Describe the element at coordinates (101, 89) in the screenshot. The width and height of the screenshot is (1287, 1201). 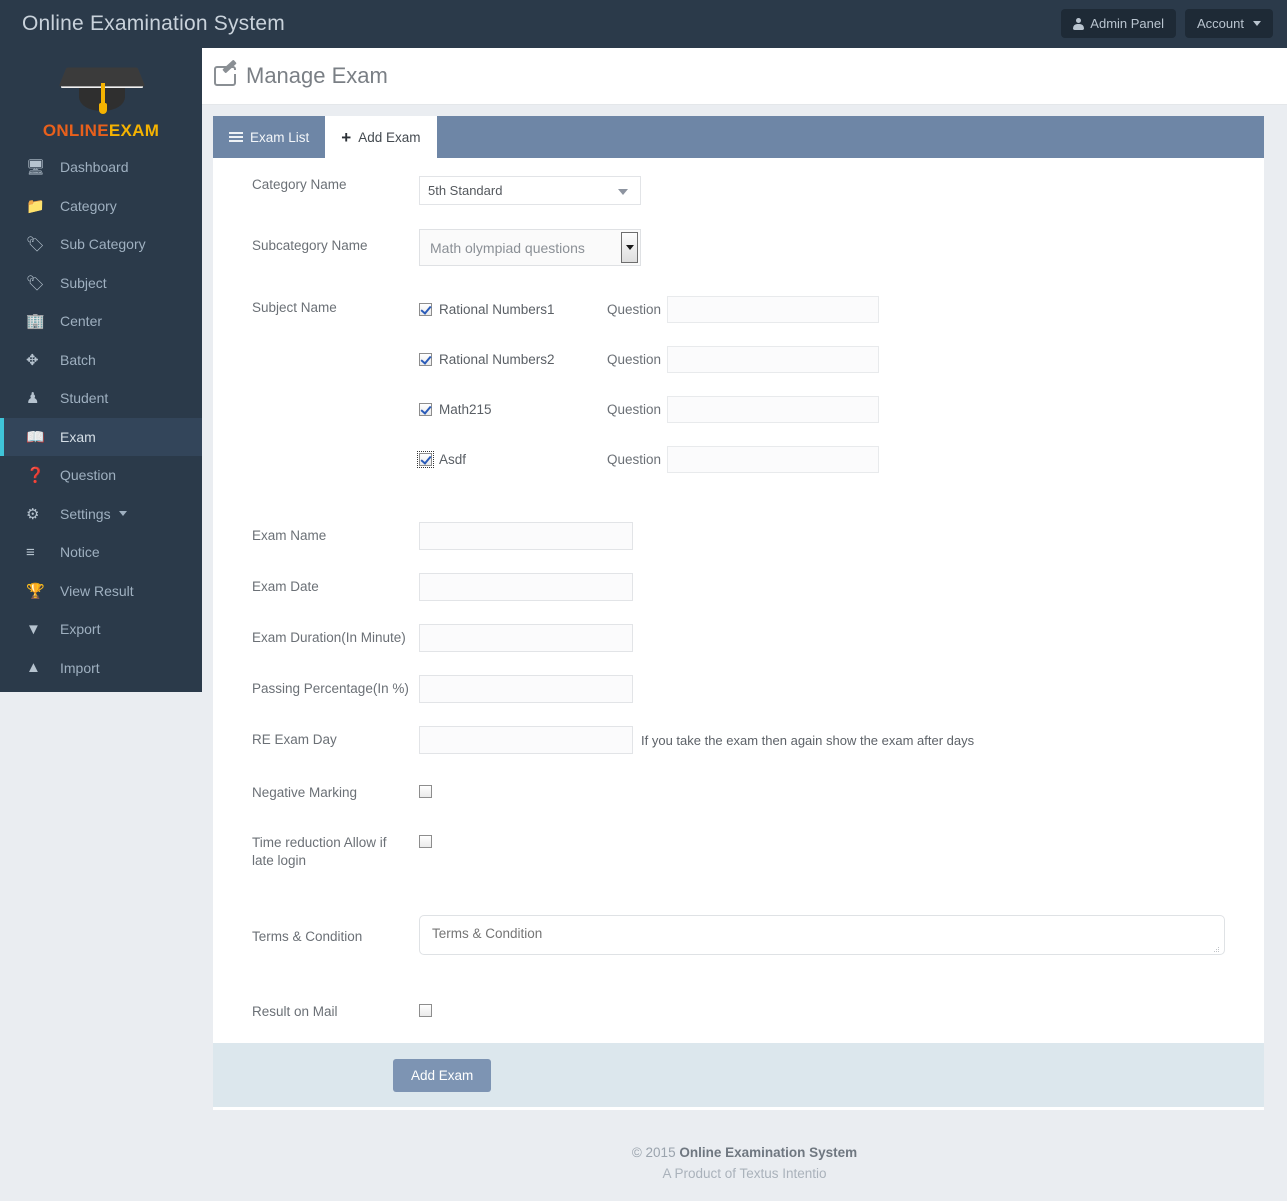
I see `graduation-cap-icon` at that location.